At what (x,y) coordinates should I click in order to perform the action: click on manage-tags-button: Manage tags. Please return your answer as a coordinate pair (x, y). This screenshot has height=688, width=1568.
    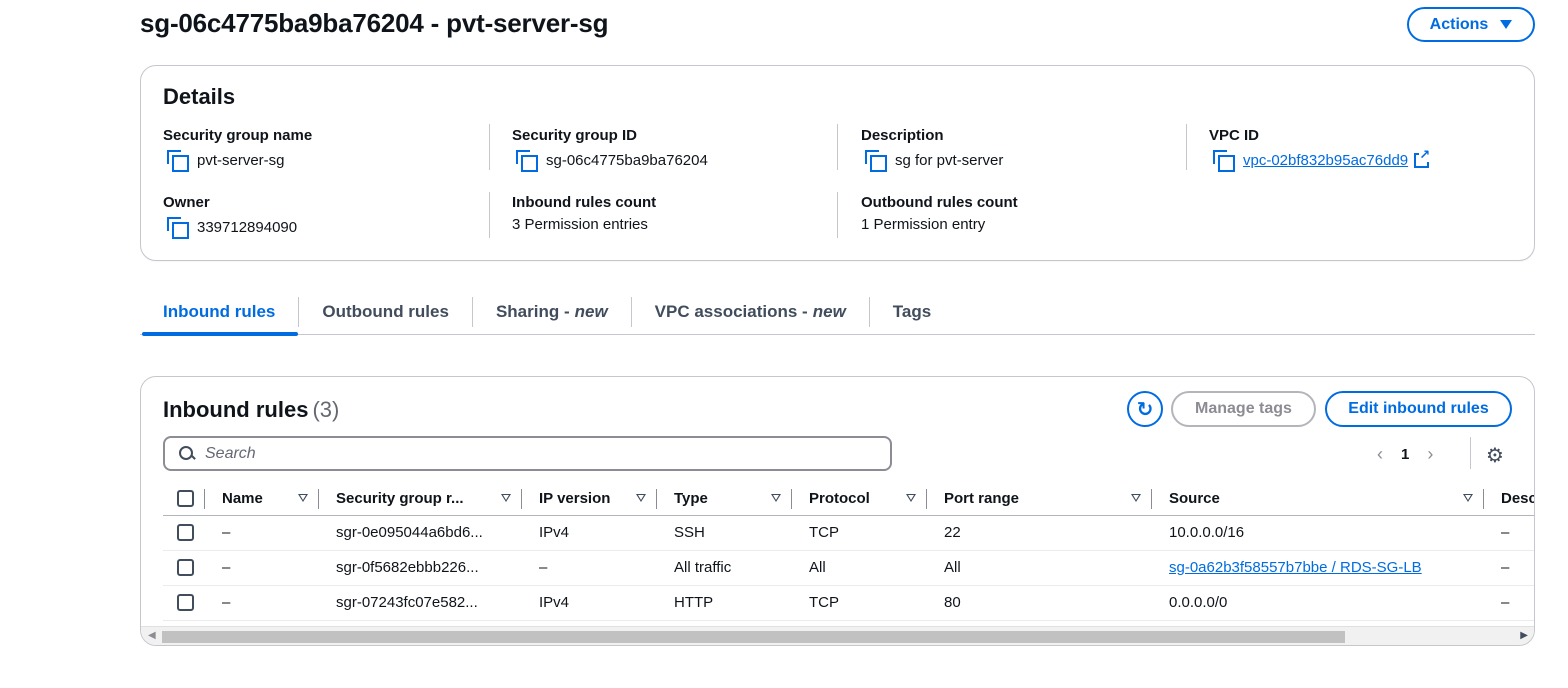
    Looking at the image, I should click on (1243, 409).